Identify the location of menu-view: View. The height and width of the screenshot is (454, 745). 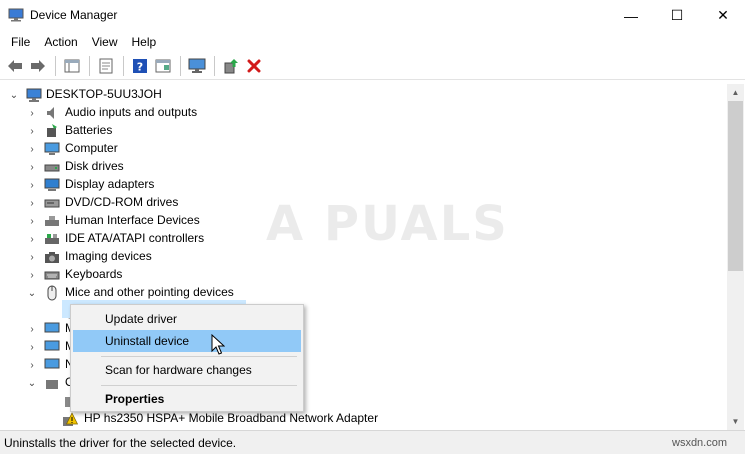
(105, 42).